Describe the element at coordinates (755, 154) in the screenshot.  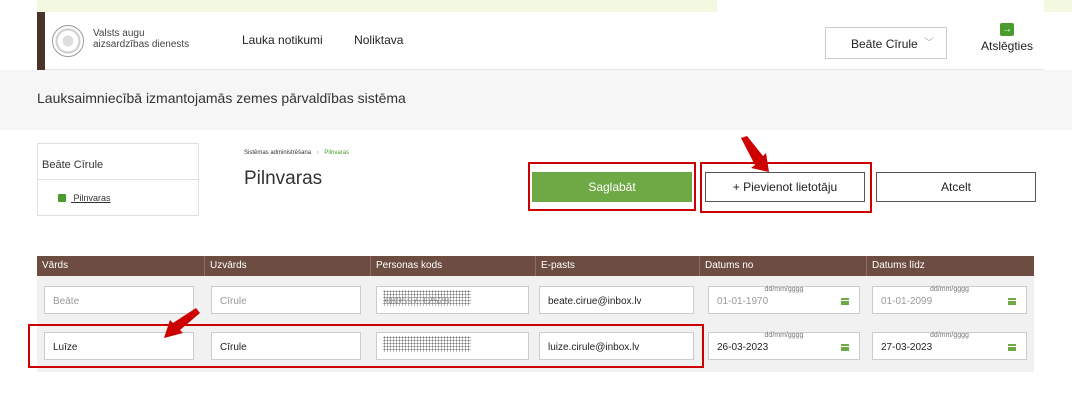
I see `arrow-annotation-icon` at that location.